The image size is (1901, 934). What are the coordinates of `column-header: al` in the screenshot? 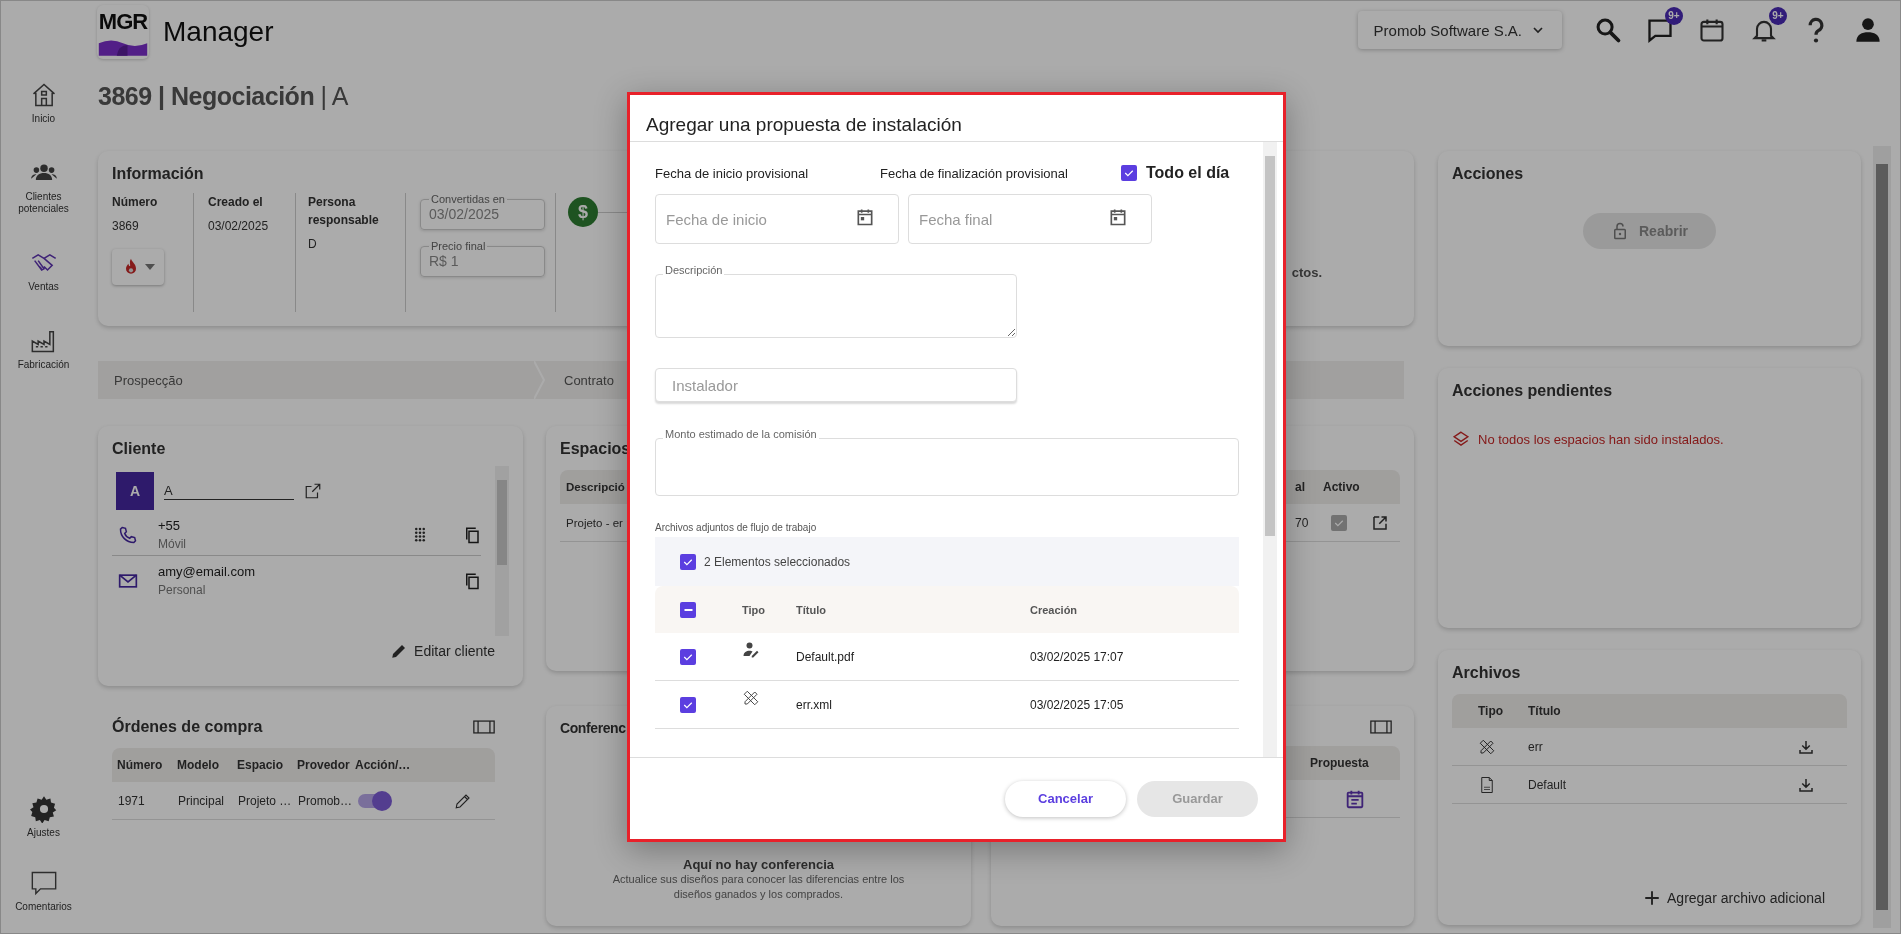 It's located at (1300, 487).